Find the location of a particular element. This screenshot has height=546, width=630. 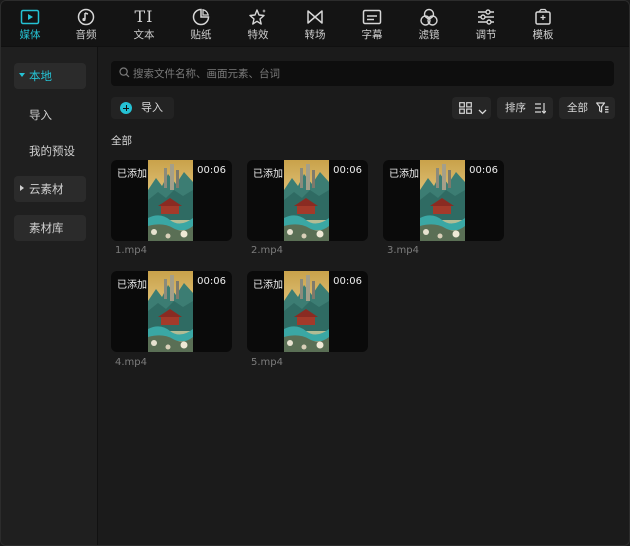

tab-media: 媒体 is located at coordinates (30, 25).